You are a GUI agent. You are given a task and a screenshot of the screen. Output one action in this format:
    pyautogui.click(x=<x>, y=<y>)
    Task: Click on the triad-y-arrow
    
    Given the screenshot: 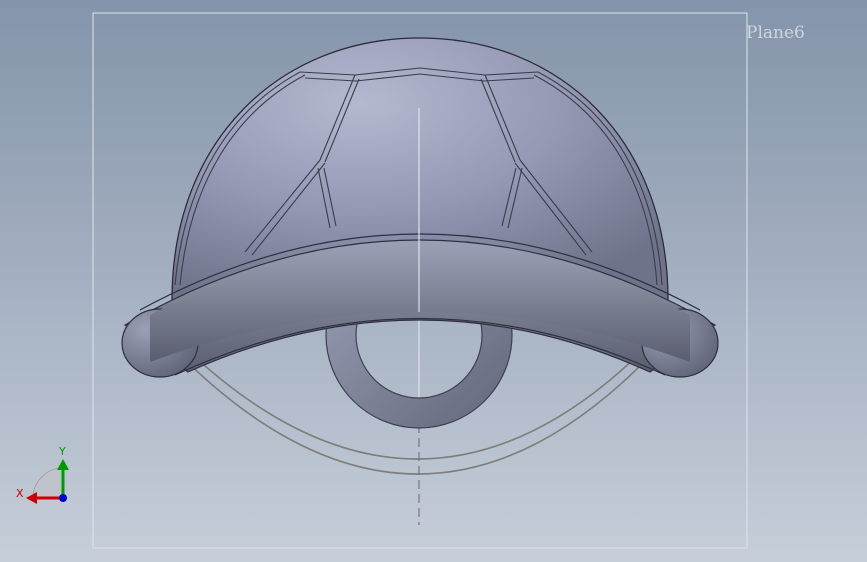 What is the action you would take?
    pyautogui.click(x=63, y=464)
    